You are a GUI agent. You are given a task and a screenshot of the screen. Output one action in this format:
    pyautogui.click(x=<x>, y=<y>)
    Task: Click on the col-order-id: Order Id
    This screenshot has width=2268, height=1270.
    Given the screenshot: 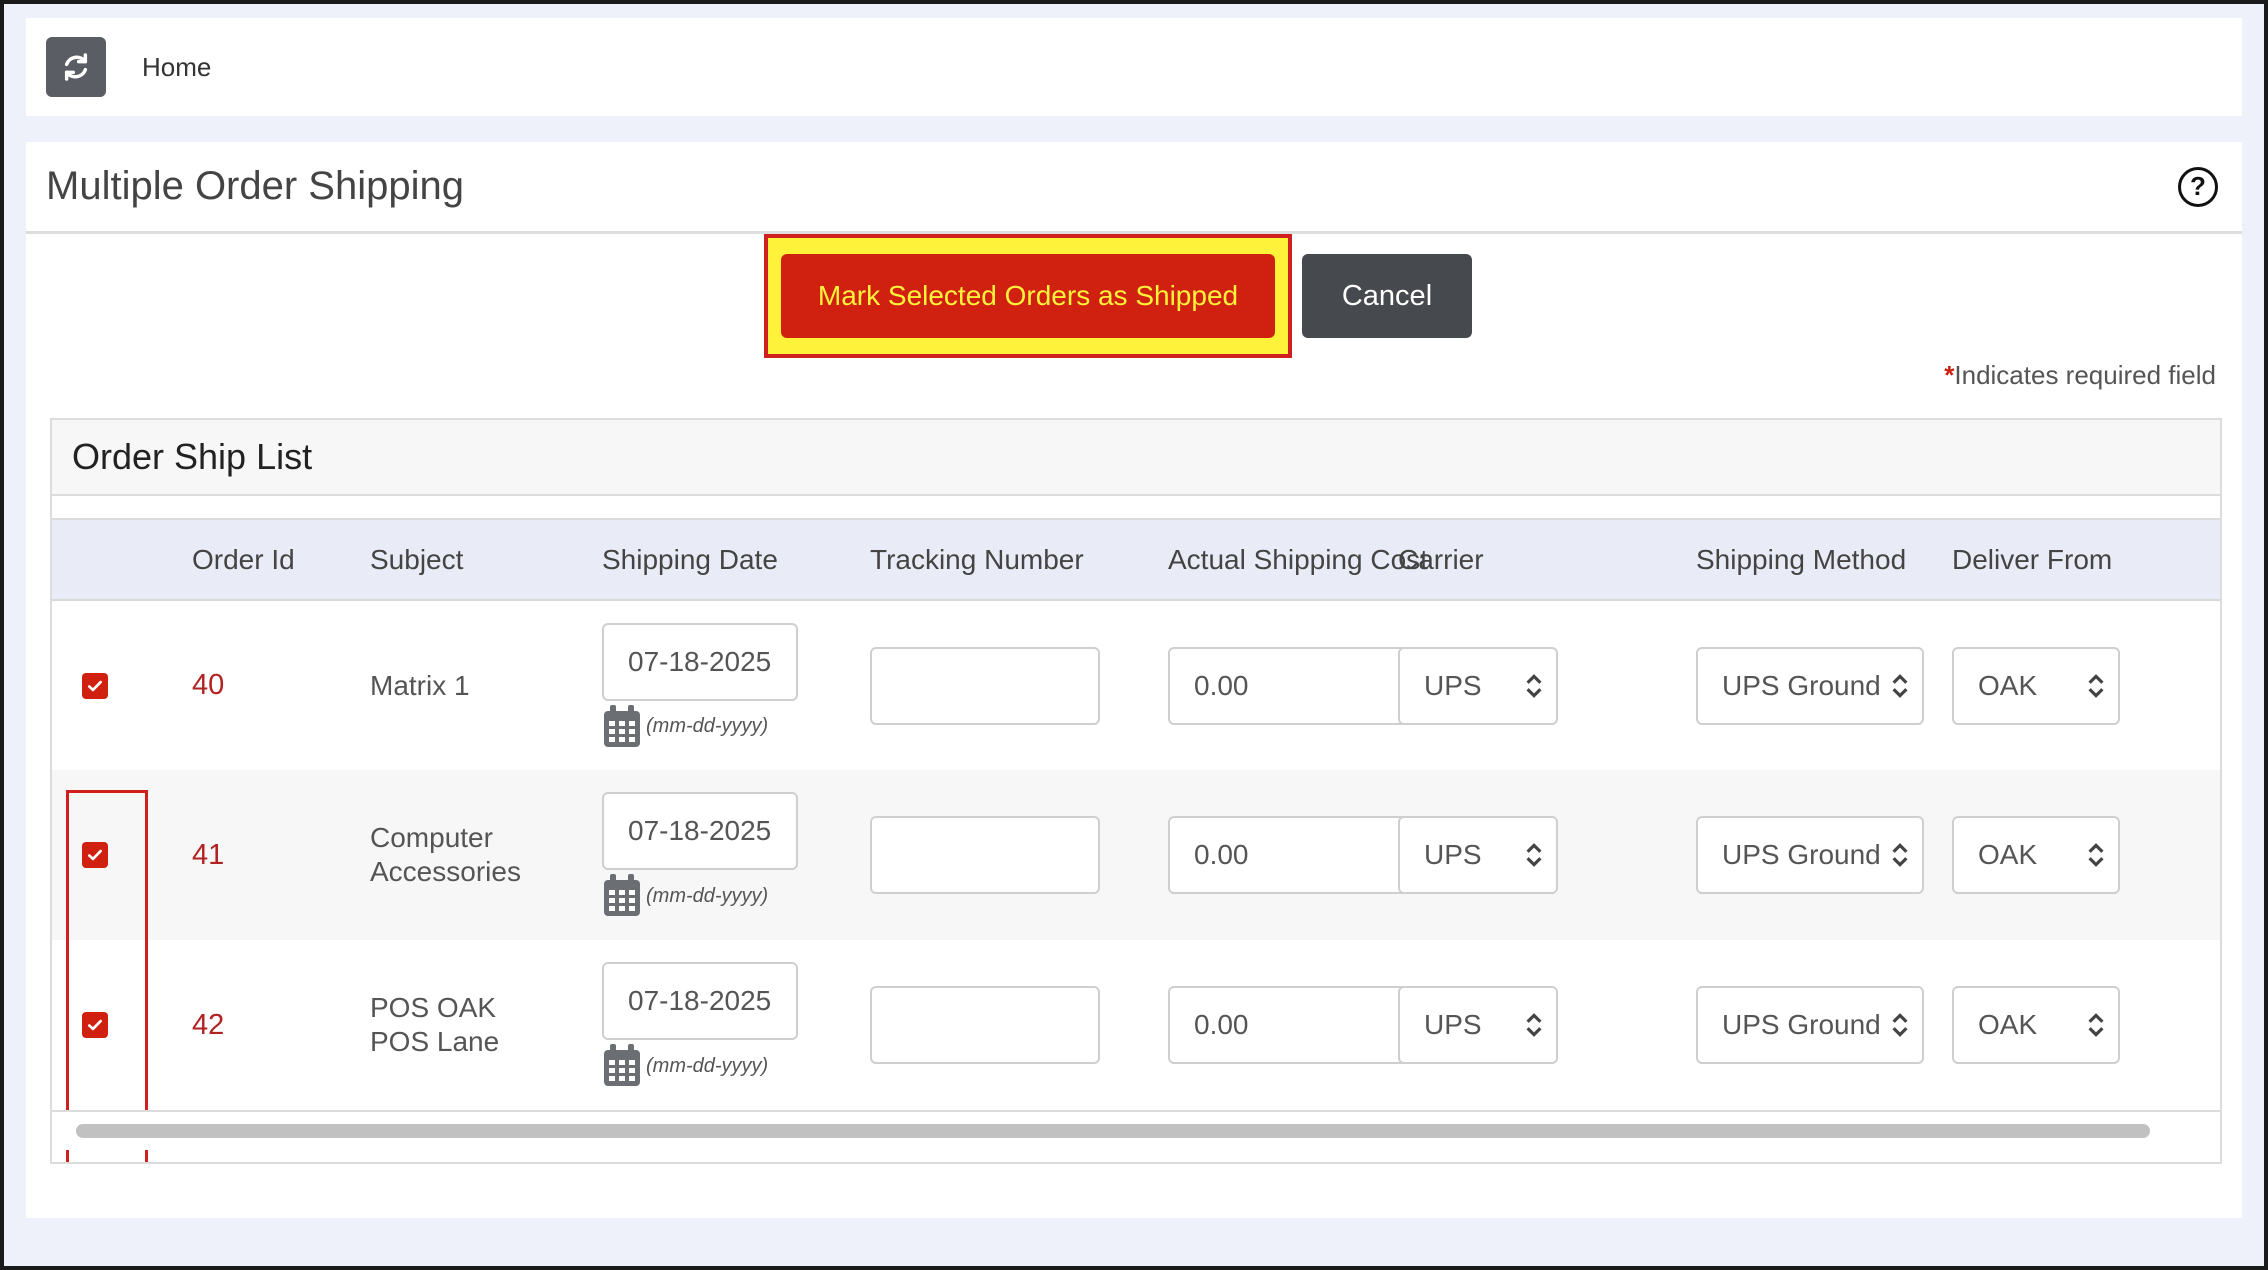 What is the action you would take?
    pyautogui.click(x=281, y=560)
    